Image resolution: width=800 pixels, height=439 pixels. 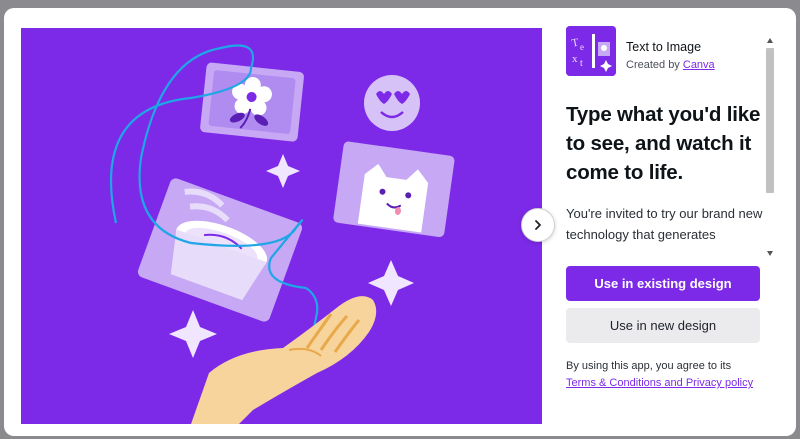 I want to click on text-to-image-icon: T e x t, so click(x=591, y=51).